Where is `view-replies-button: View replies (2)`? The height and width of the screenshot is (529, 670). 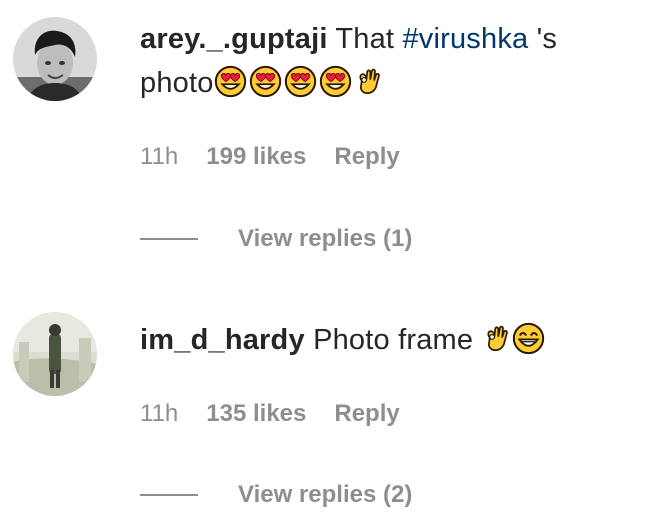 view-replies-button: View replies (2) is located at coordinates (276, 495).